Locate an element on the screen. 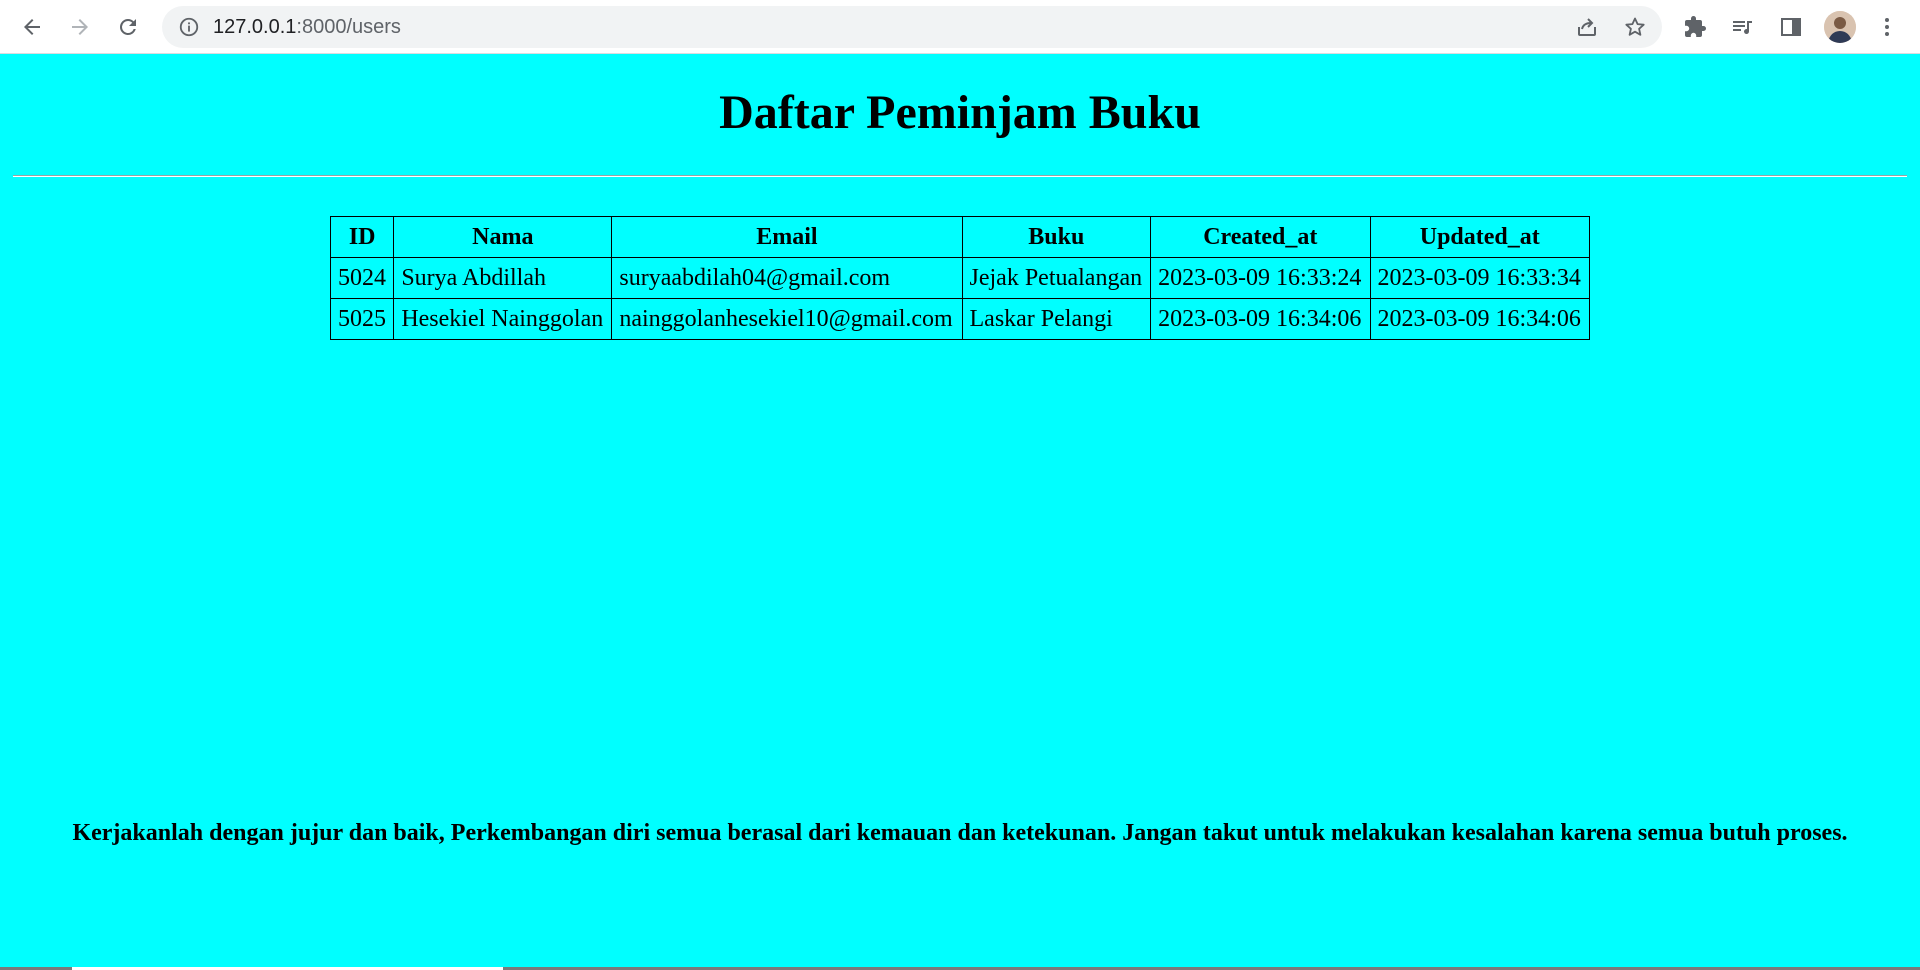  cell-created-at: 2023-03-09 16:34:06 is located at coordinates (1260, 319).